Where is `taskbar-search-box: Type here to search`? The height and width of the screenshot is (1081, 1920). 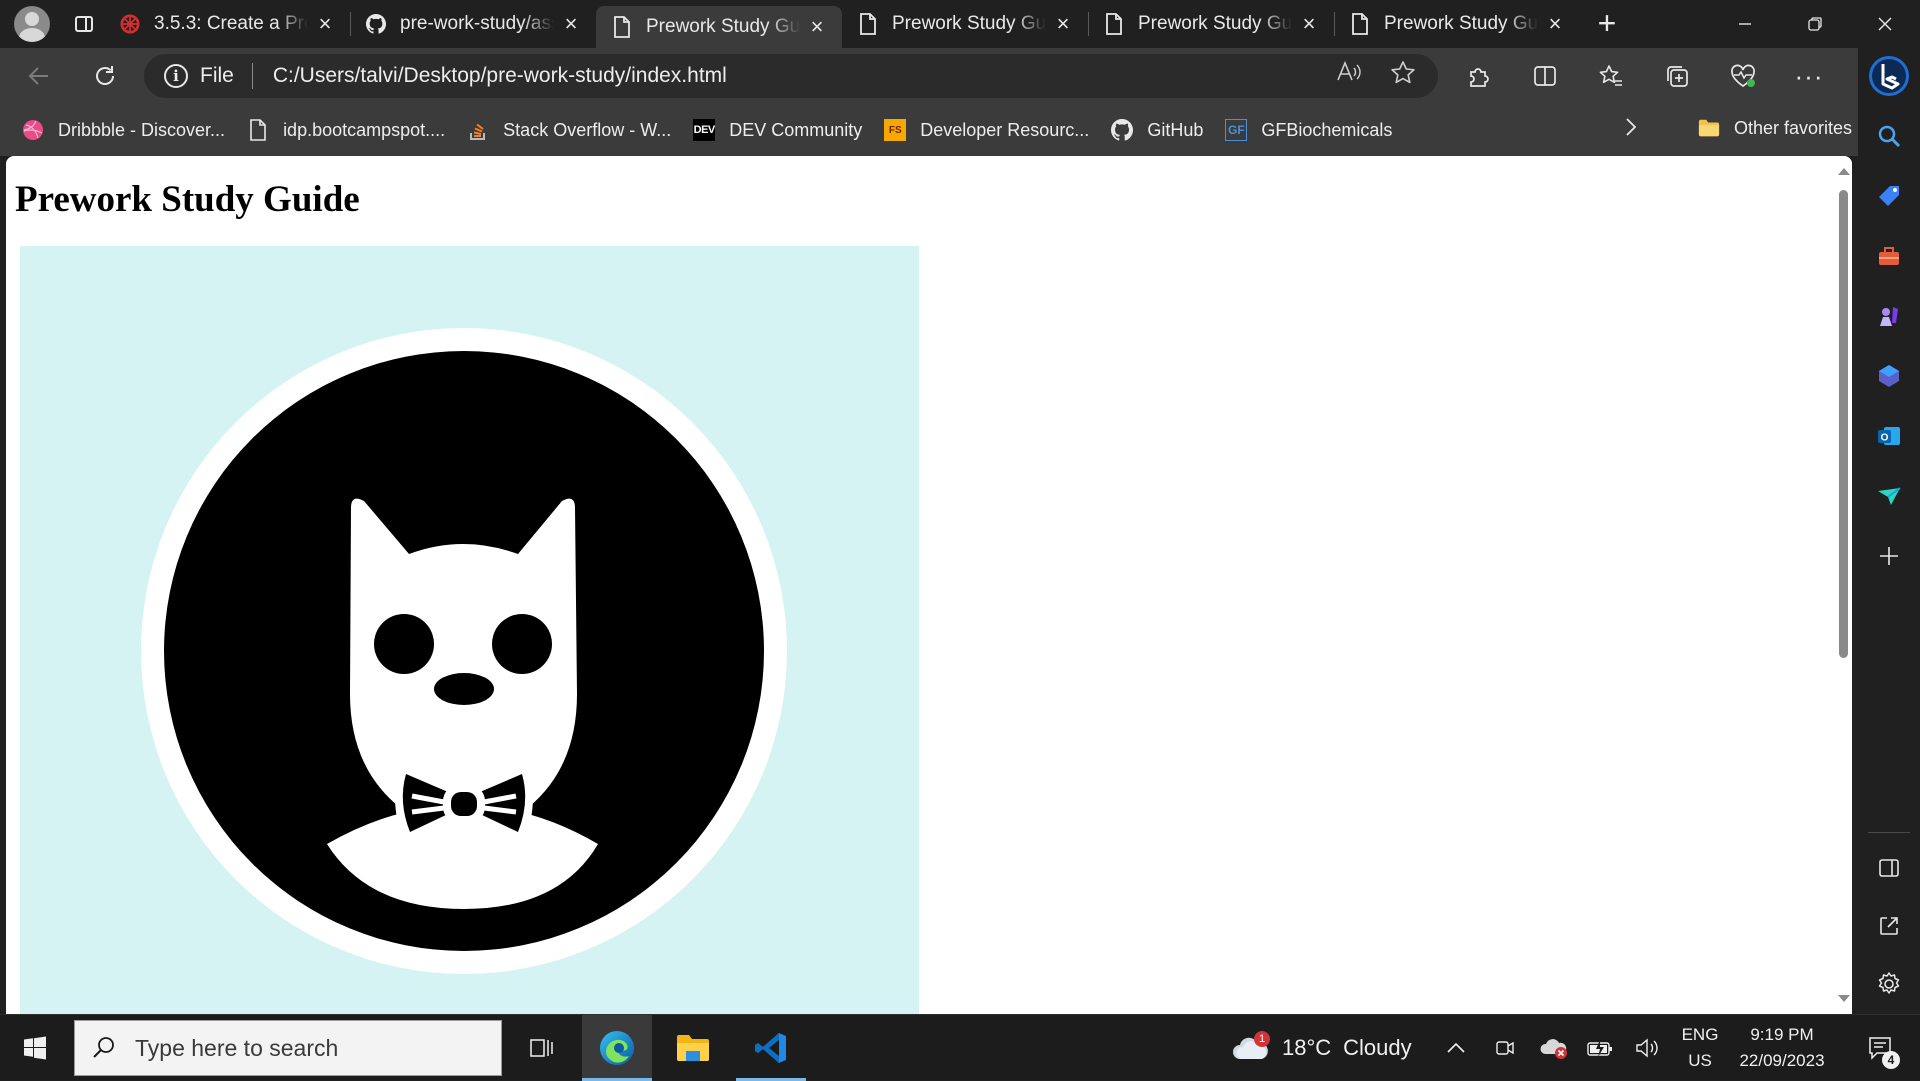 taskbar-search-box: Type here to search is located at coordinates (288, 1048).